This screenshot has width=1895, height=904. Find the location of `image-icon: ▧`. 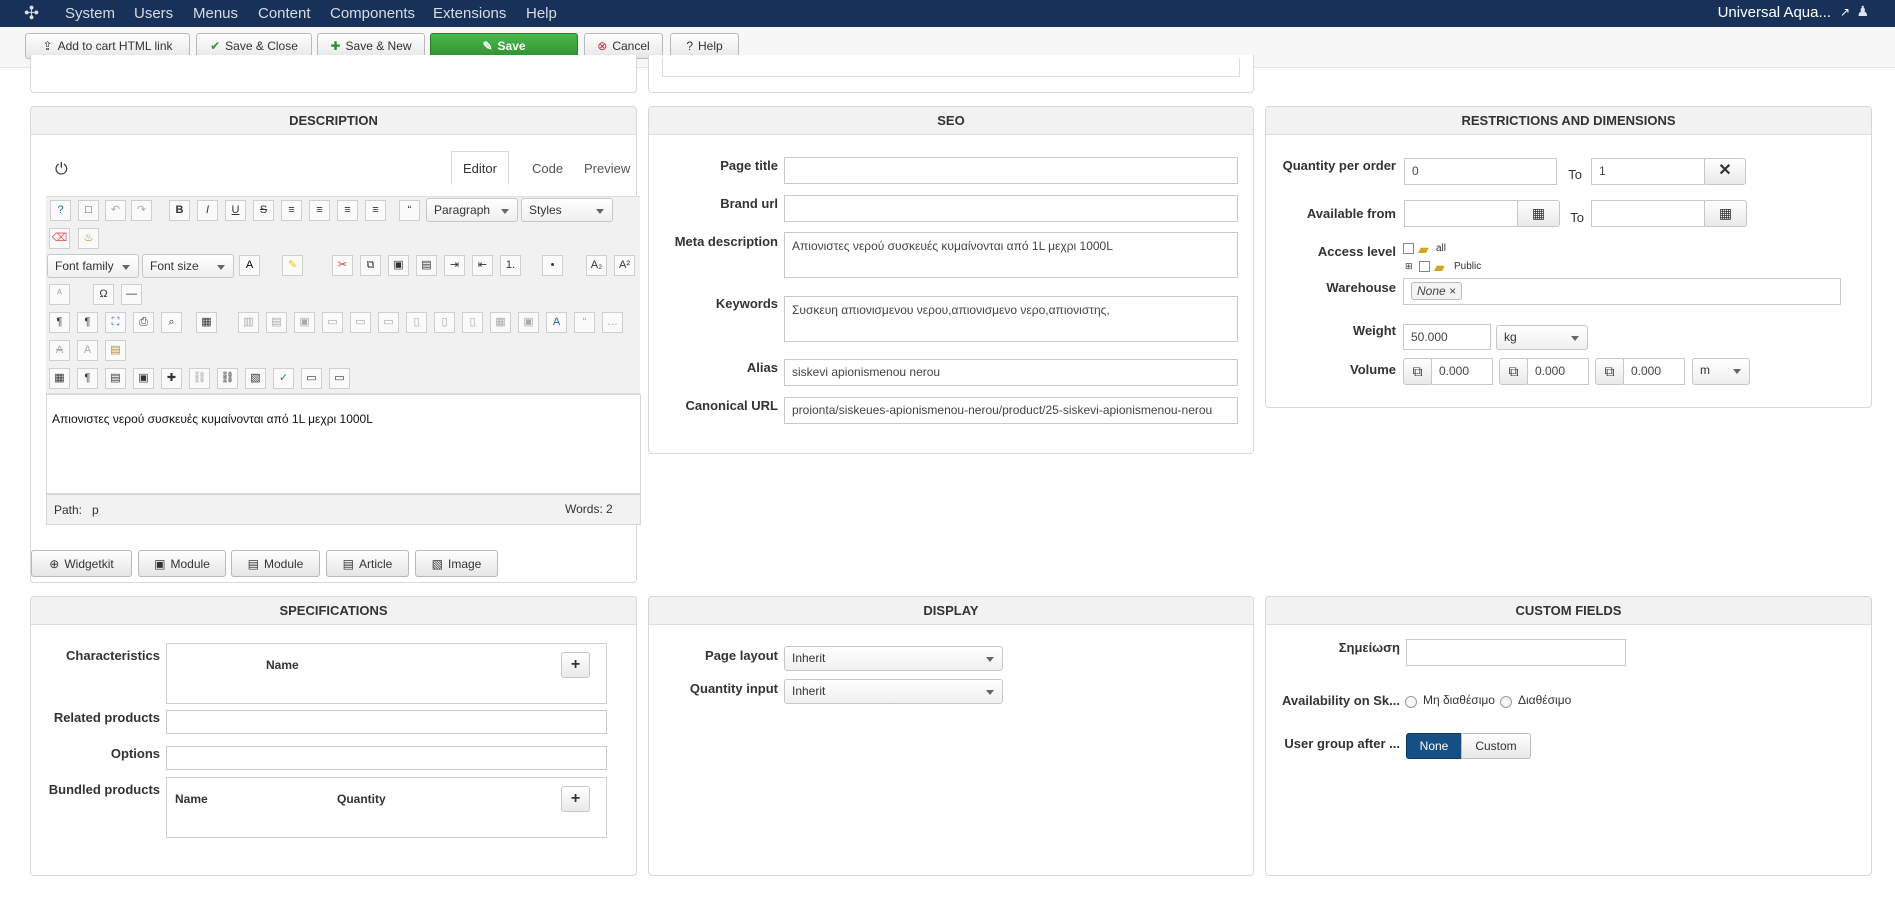

image-icon: ▧ is located at coordinates (255, 378).